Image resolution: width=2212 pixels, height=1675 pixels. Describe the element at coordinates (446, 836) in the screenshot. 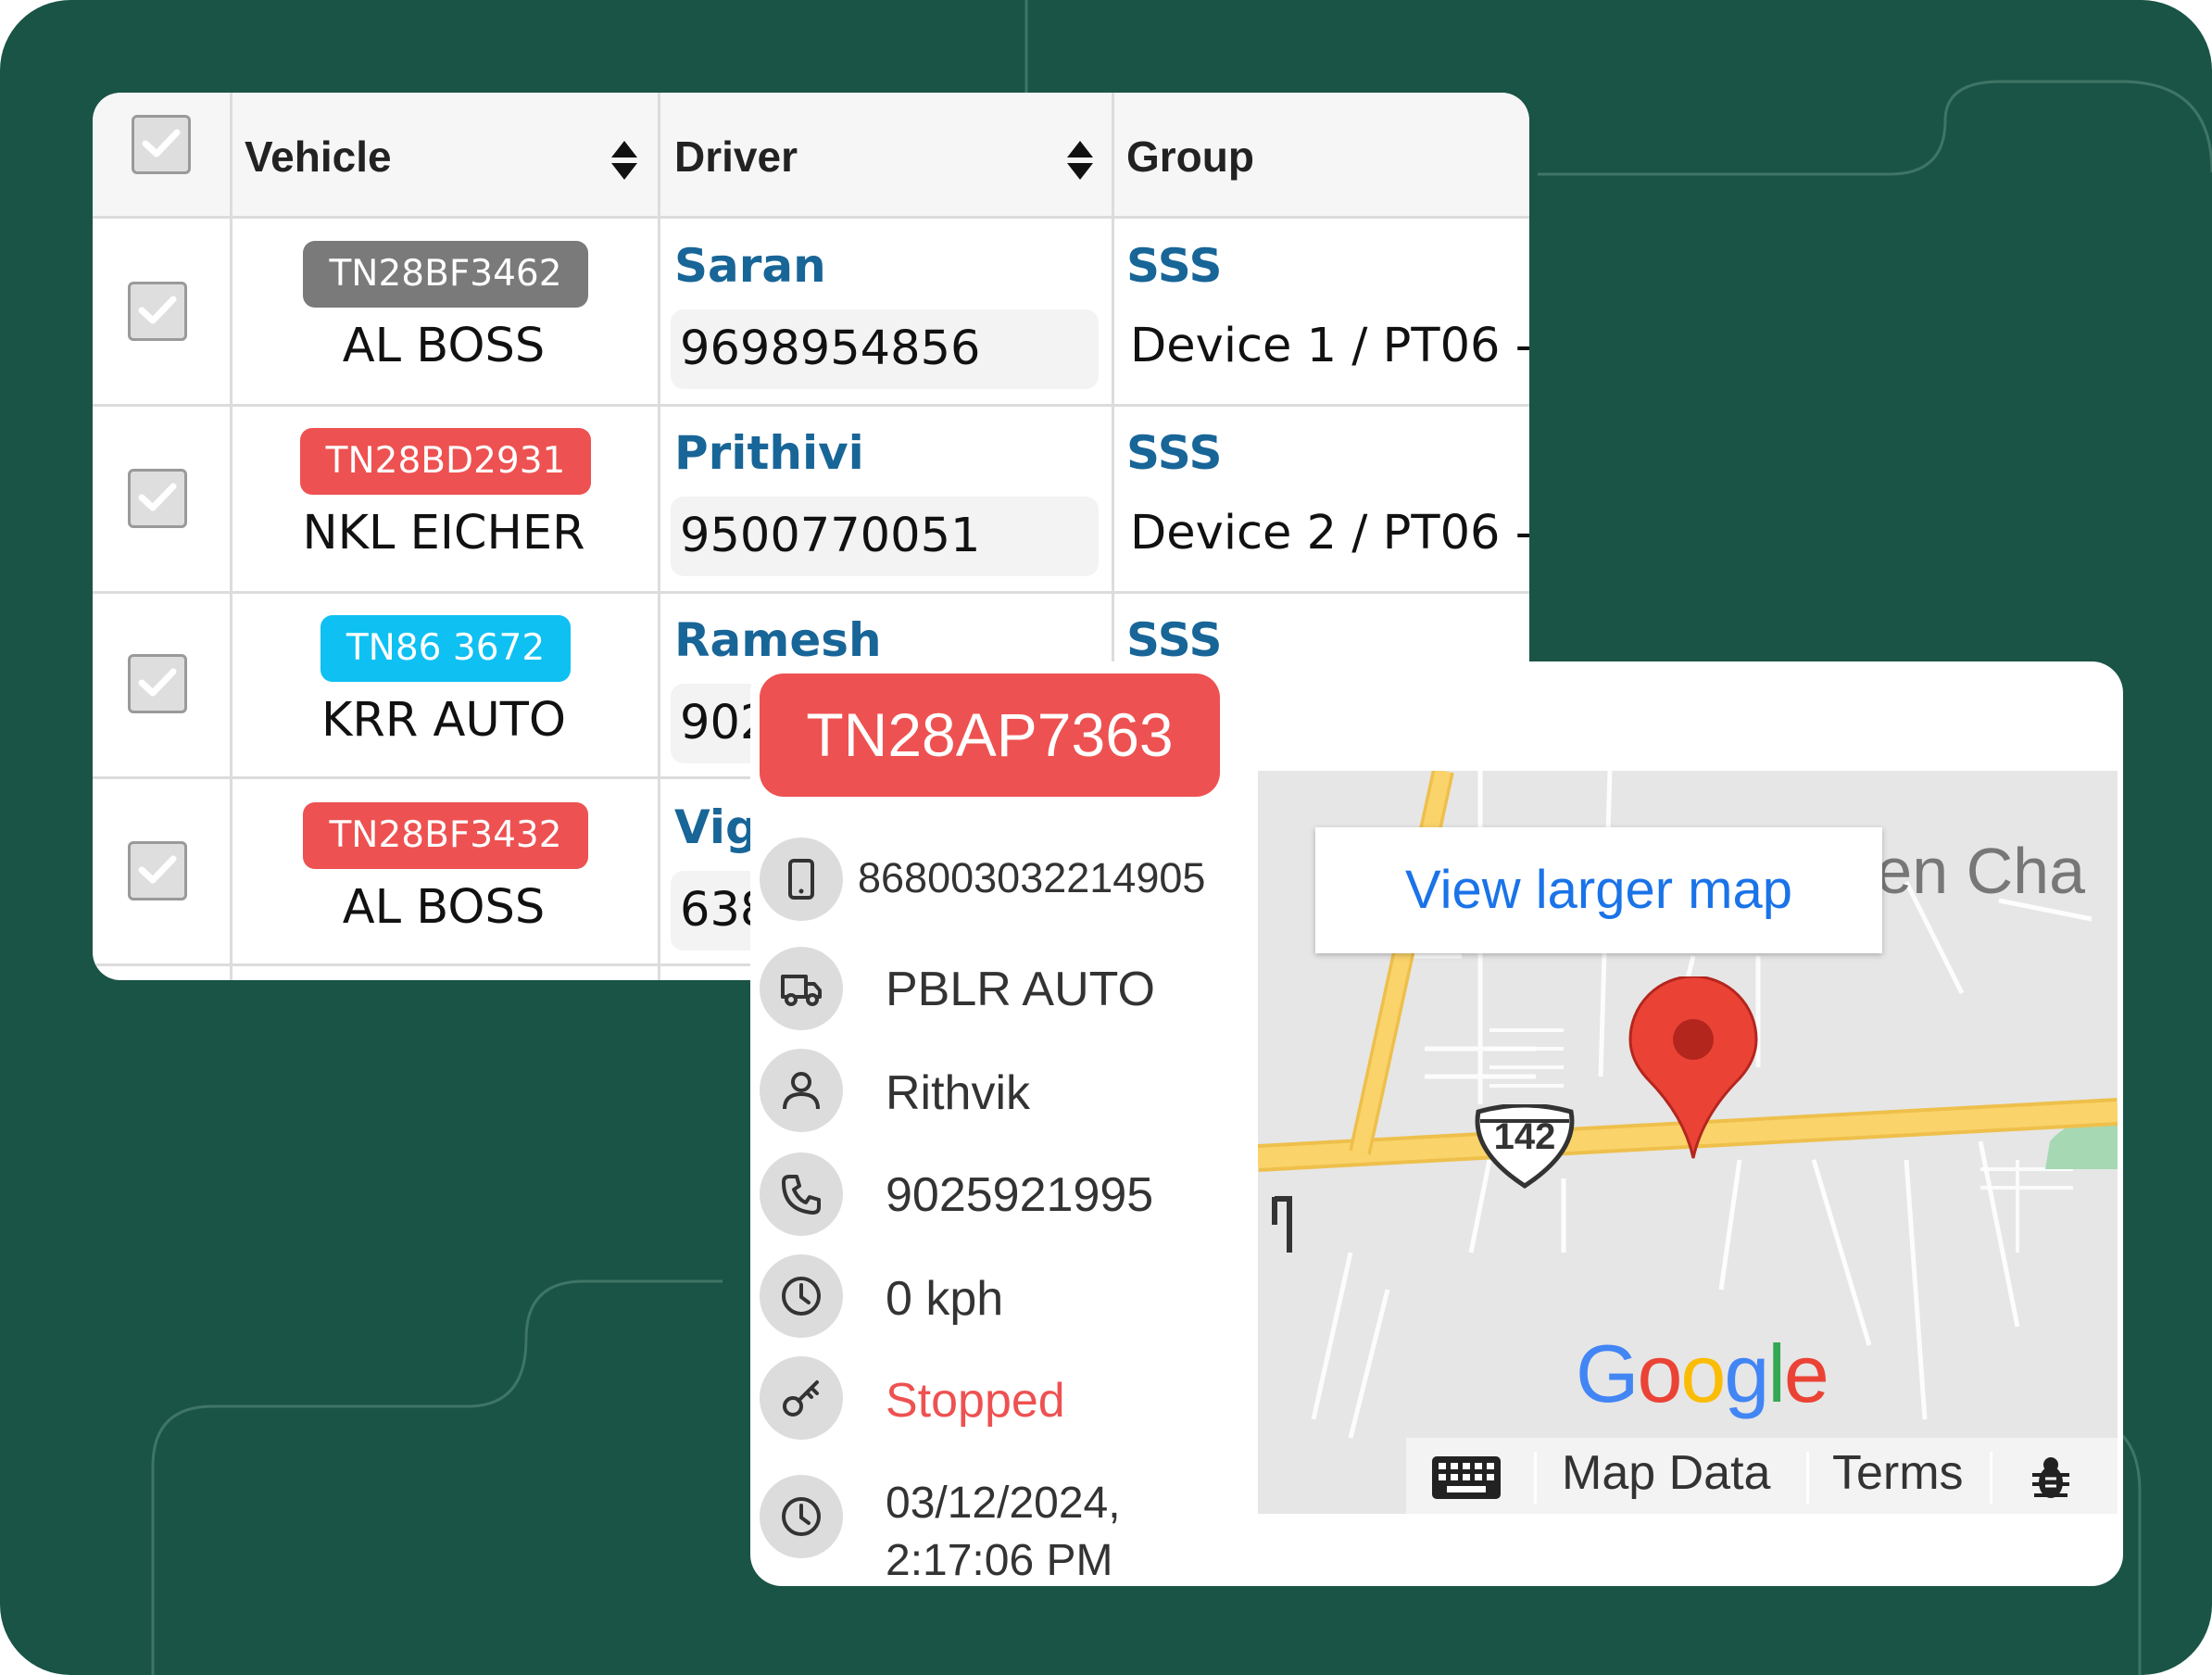

I see `plate-badge: TN28BF3432` at that location.